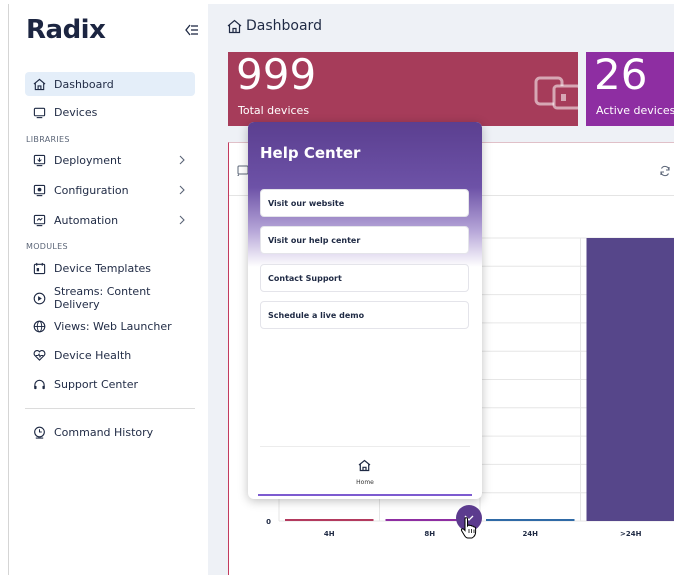 The height and width of the screenshot is (575, 674). I want to click on sidebar-item-deployment: Deployment, so click(110, 160).